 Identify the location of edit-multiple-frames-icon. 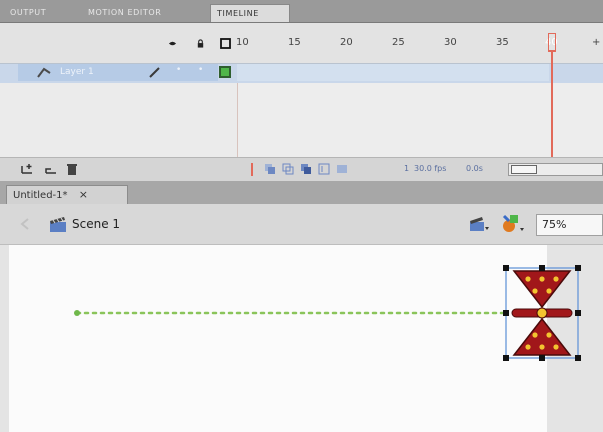
(306, 169).